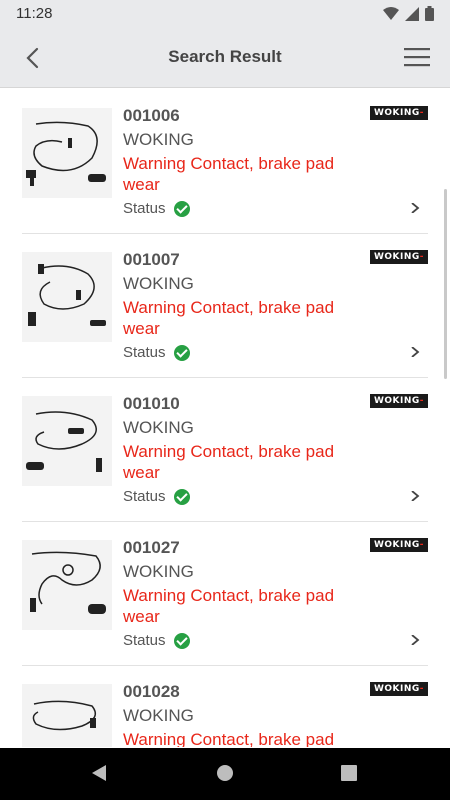 This screenshot has height=800, width=450. Describe the element at coordinates (417, 57) in the screenshot. I see `menu-icon` at that location.